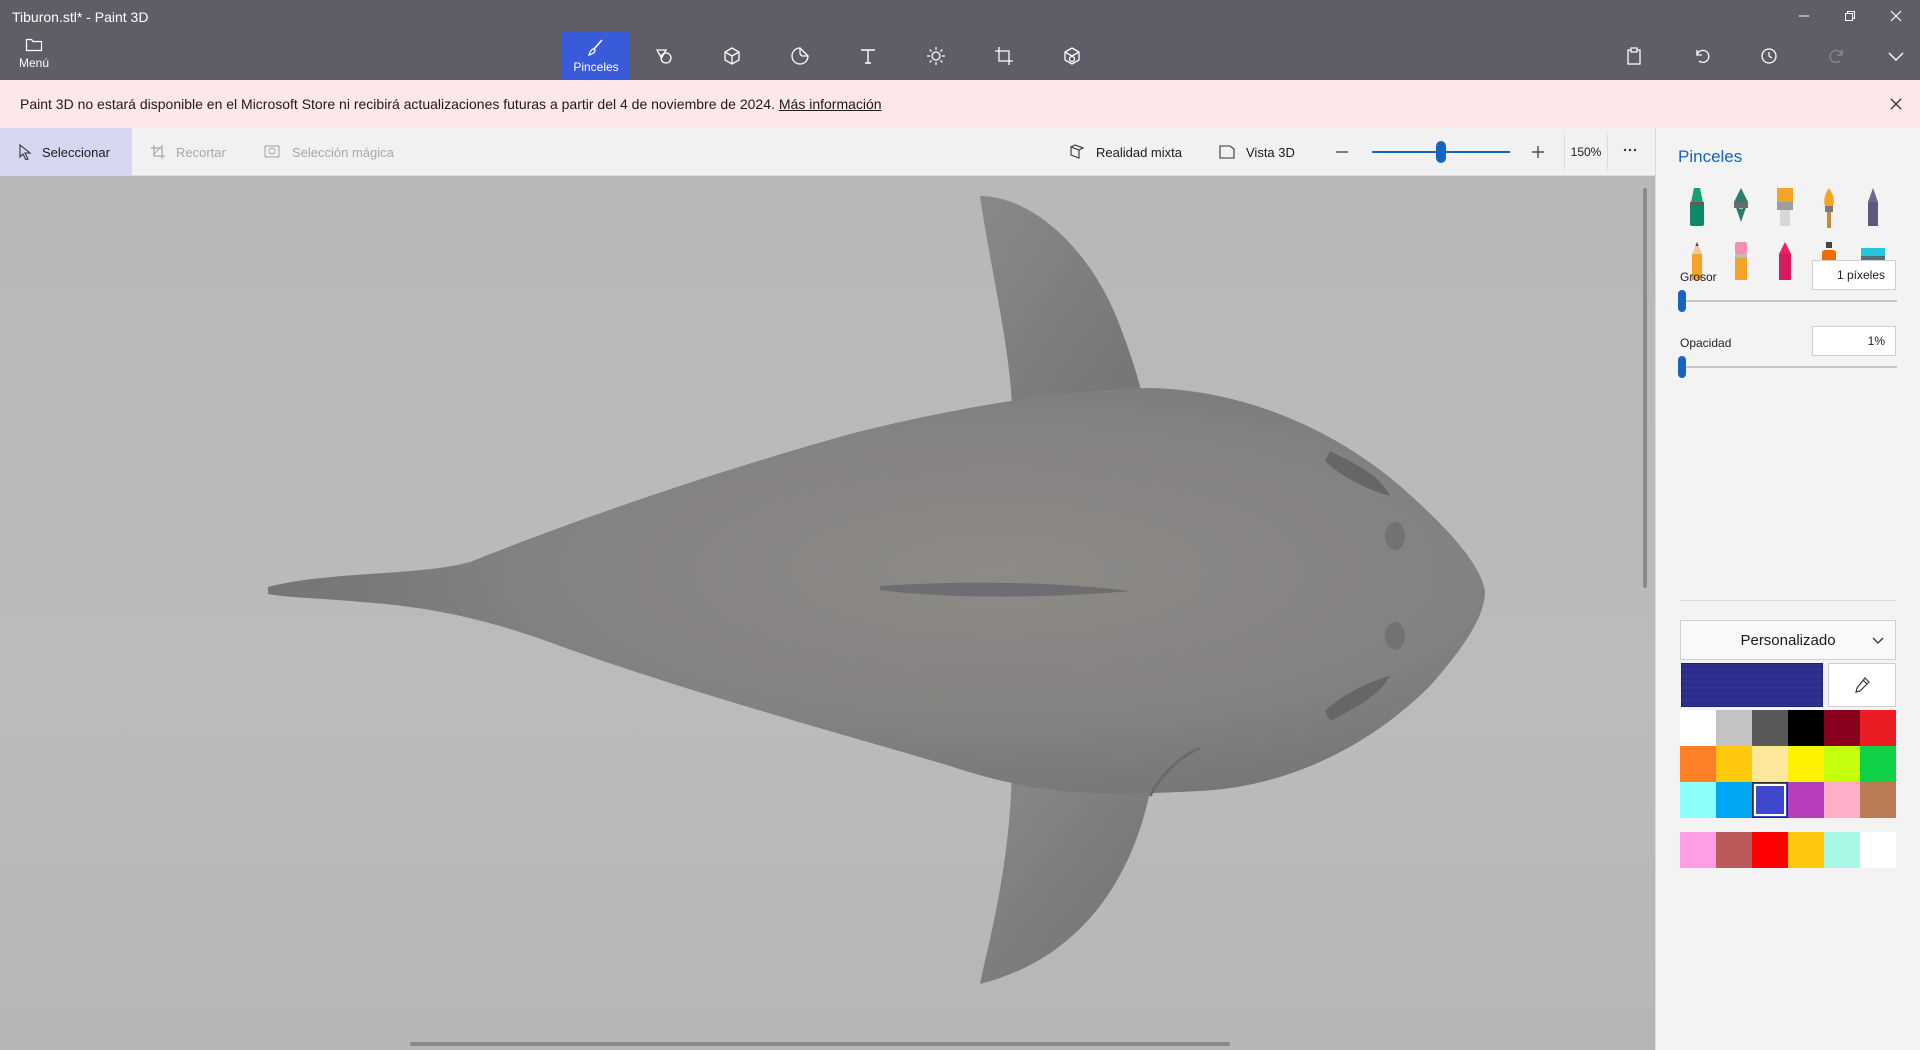 The image size is (1920, 1050). What do you see at coordinates (1804, 16) in the screenshot?
I see `minimize-button` at bounding box center [1804, 16].